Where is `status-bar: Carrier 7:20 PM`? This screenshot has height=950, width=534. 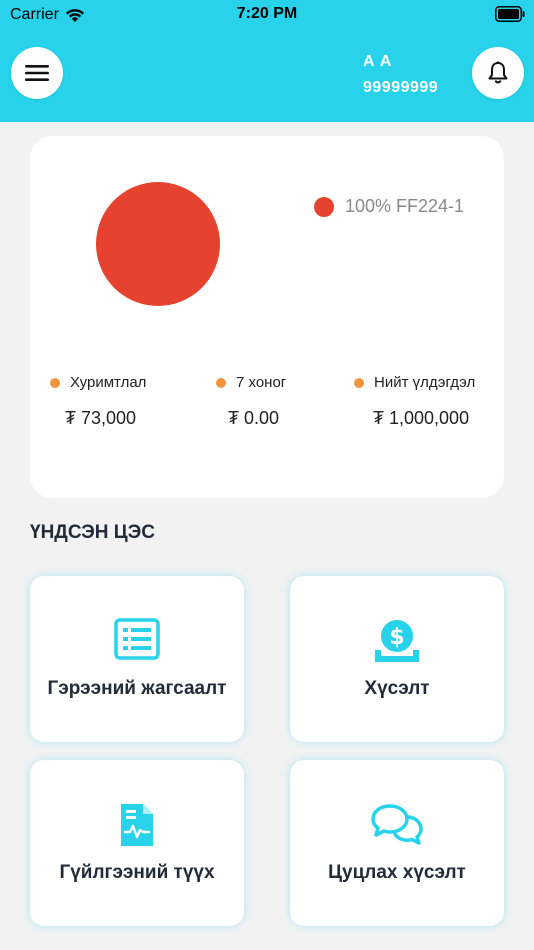 status-bar: Carrier 7:20 PM is located at coordinates (267, 15).